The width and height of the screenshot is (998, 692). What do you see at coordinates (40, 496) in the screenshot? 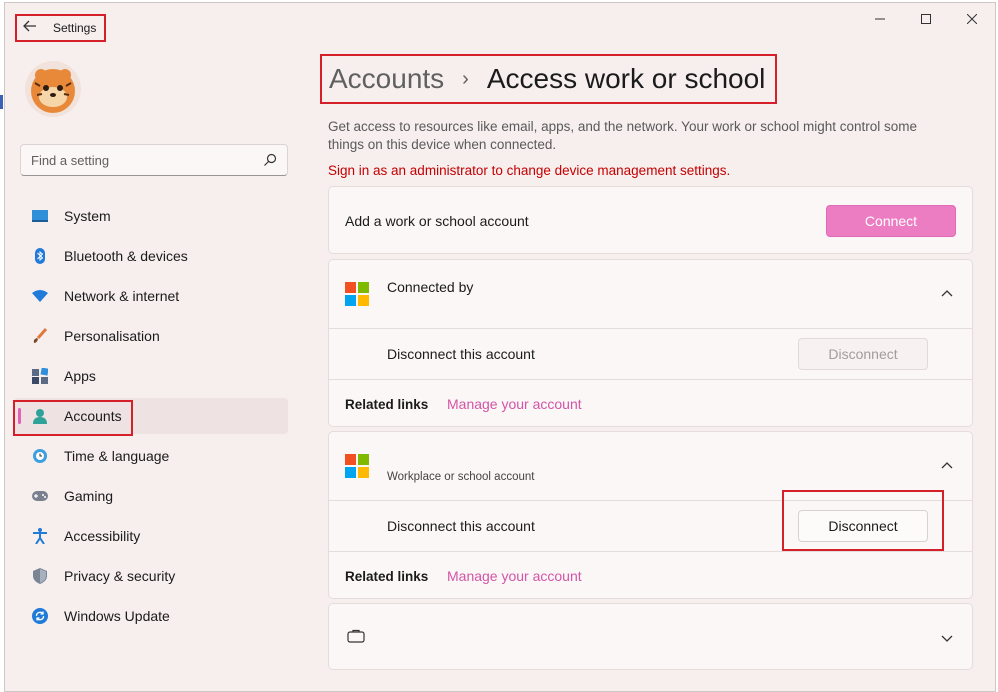
I see `gamepad-icon` at bounding box center [40, 496].